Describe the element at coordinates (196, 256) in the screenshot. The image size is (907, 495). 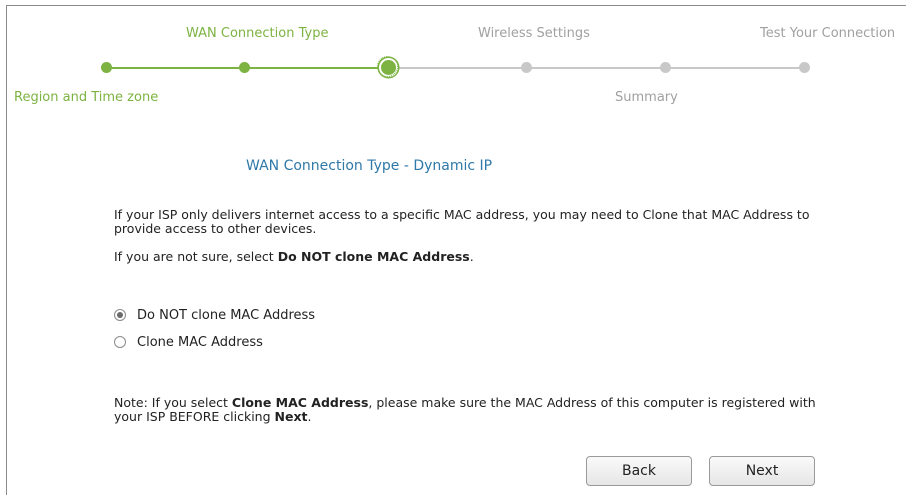
I see `unsure-text-prefix: If you are not sure, select` at that location.